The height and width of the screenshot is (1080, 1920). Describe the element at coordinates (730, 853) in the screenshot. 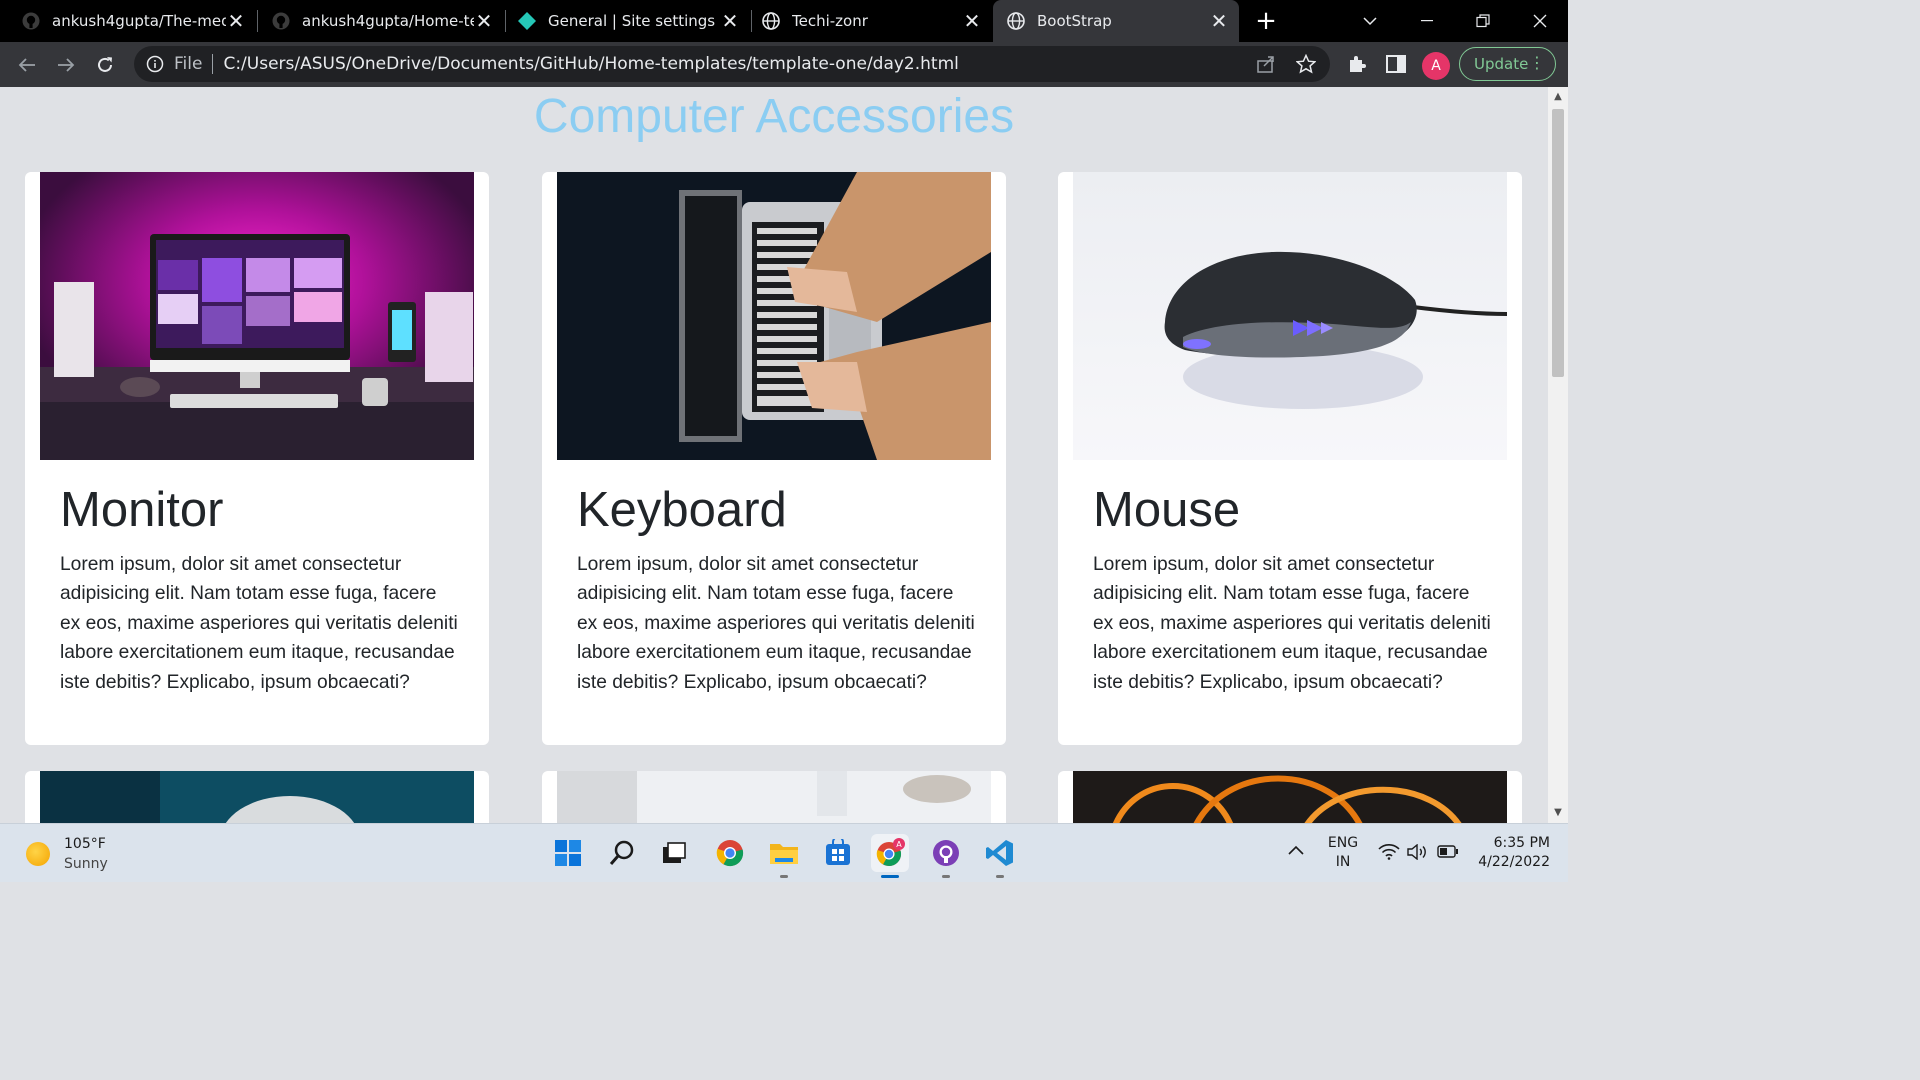

I see `chrome-icon` at that location.